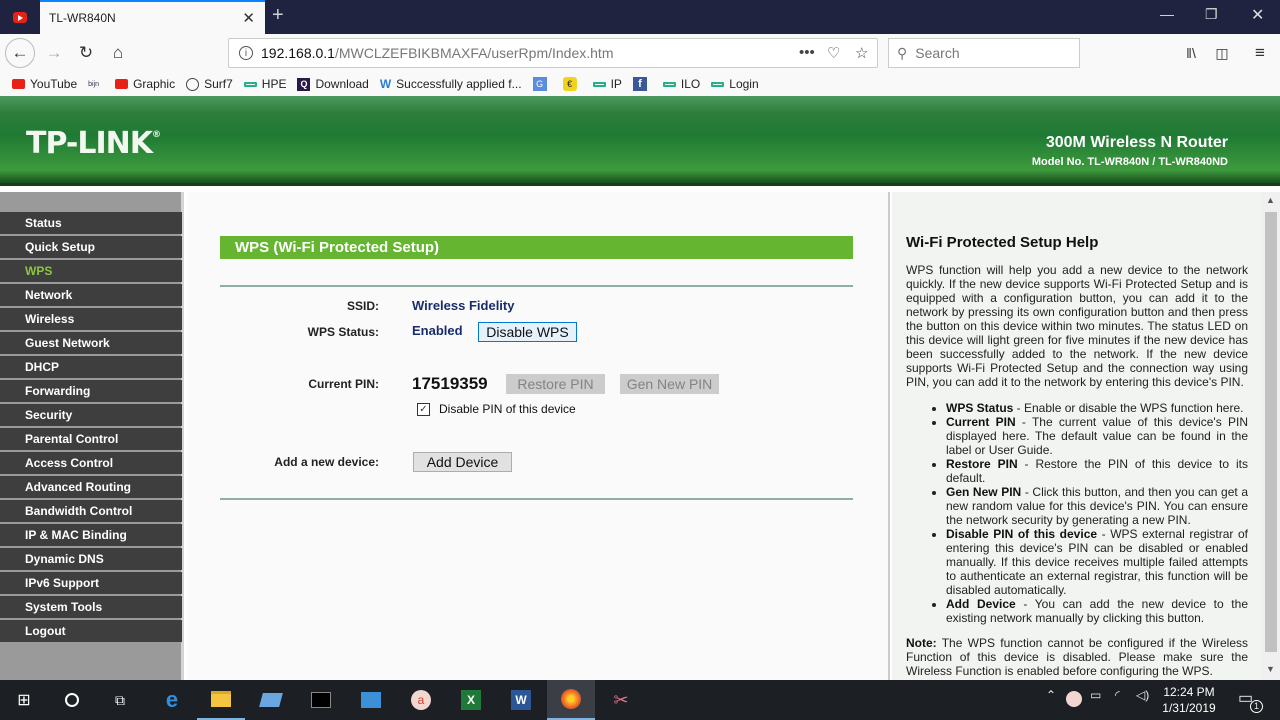 The height and width of the screenshot is (720, 1280). I want to click on bookmark-login: Login, so click(735, 84).